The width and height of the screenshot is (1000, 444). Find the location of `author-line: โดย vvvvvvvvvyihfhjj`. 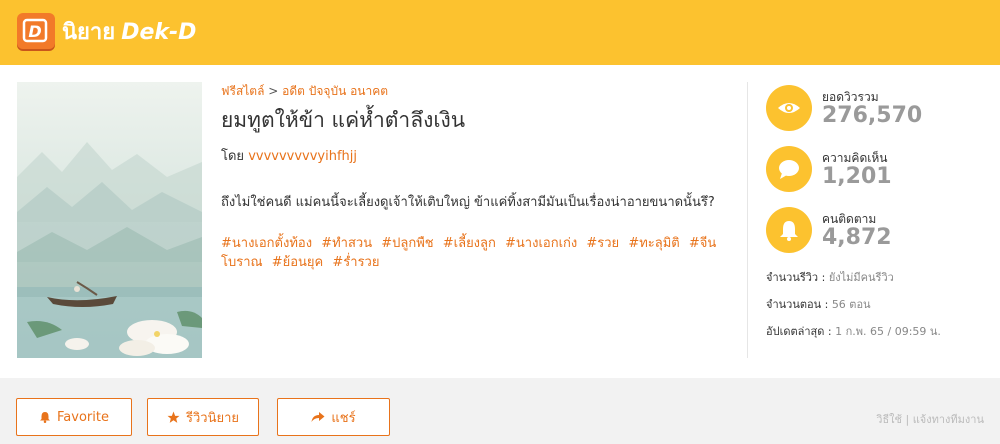

author-line: โดย vvvvvvvvvyihfhjj is located at coordinates (478, 155).